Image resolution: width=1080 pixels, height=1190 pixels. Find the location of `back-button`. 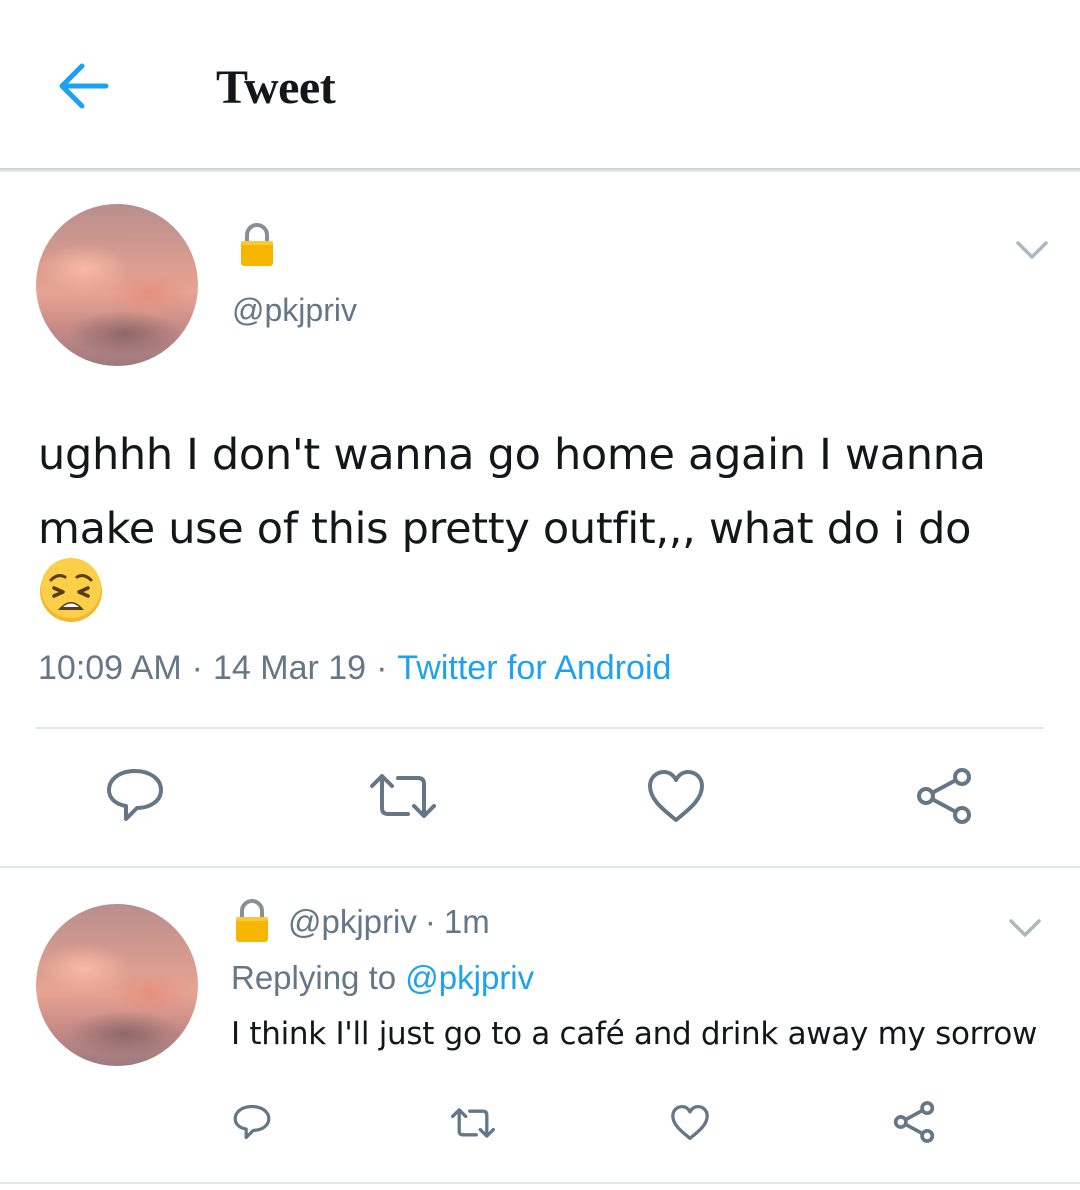

back-button is located at coordinates (84, 86).